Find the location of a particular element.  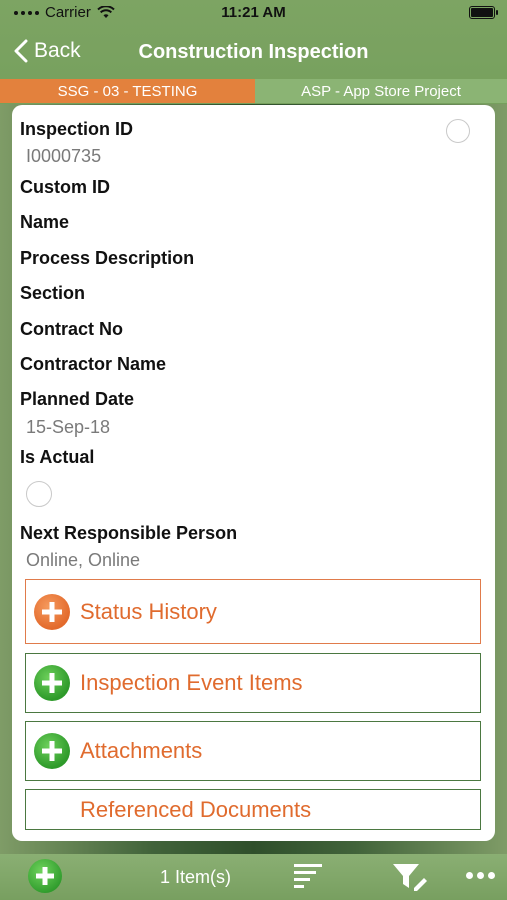

clock: 11:21 AM is located at coordinates (253, 12).